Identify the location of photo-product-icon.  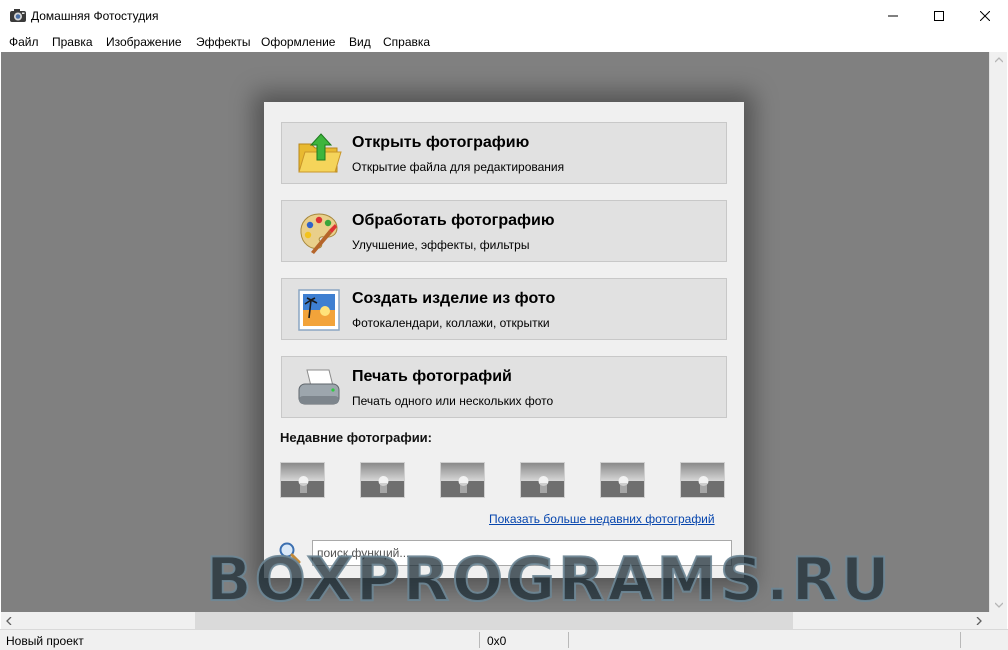
(319, 310).